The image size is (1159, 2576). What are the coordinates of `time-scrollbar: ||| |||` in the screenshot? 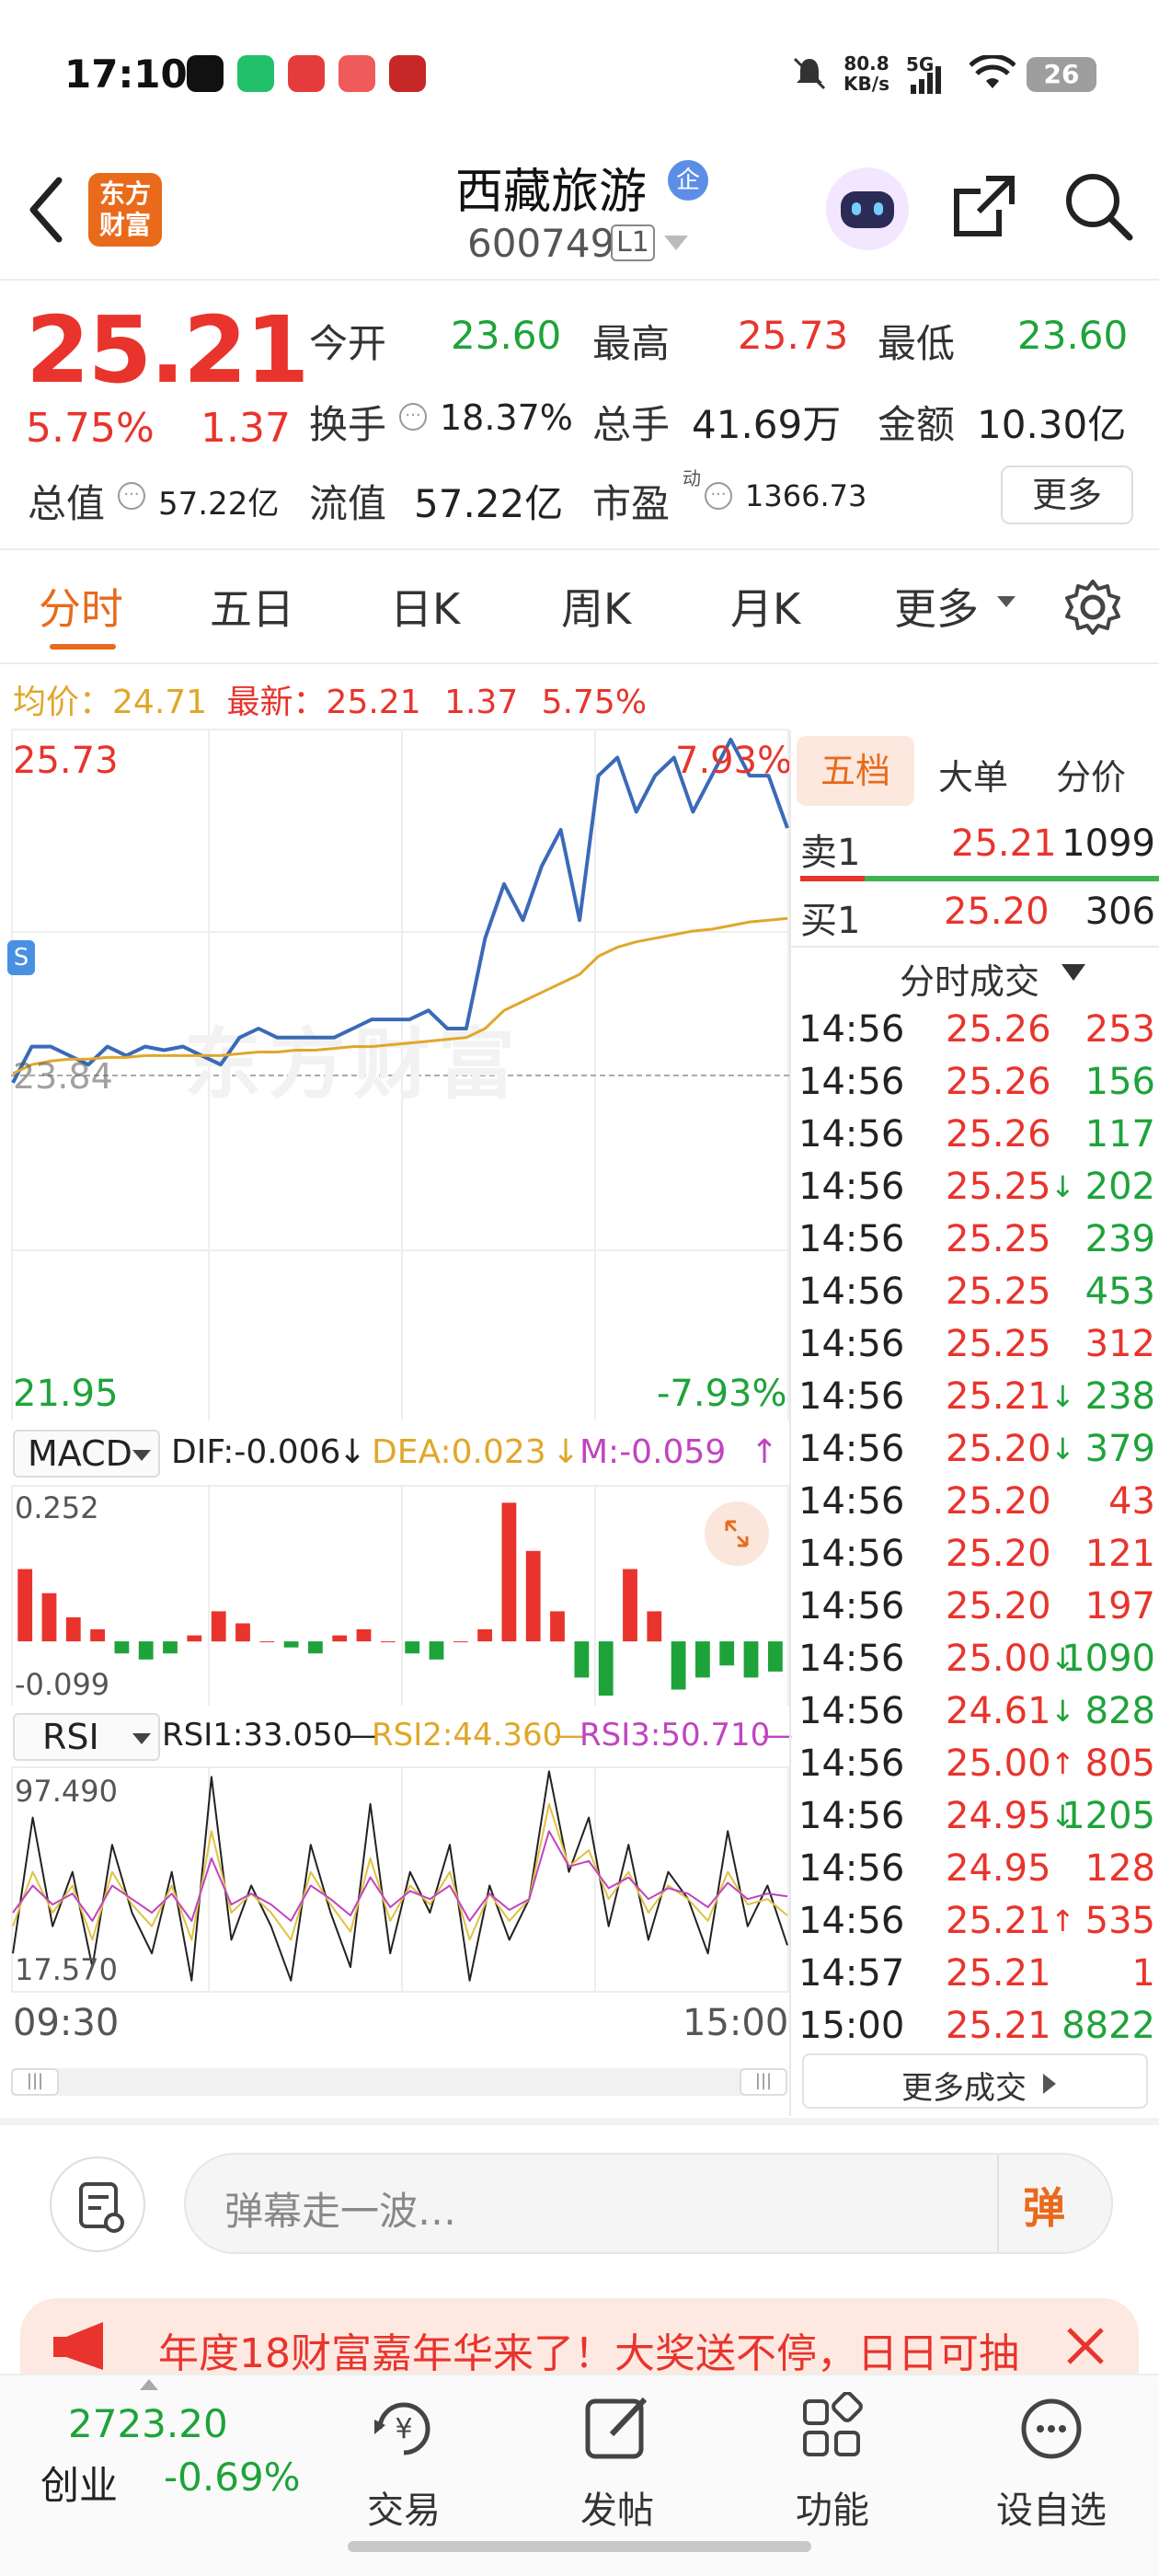 It's located at (399, 2082).